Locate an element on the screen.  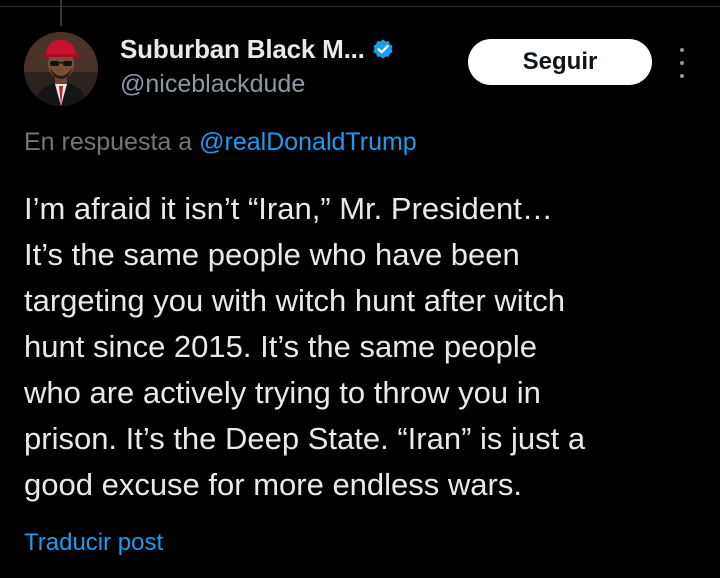
reply-prefix: En respuesta a is located at coordinates (108, 142).